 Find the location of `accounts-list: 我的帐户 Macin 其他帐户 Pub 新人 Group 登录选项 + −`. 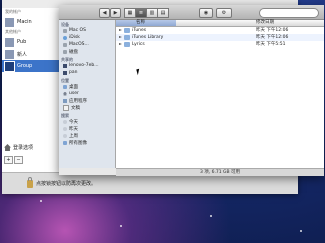

accounts-list: 我的帐户 Macin 其他帐户 Pub 新人 Group 登录选项 + − is located at coordinates (31, 90).